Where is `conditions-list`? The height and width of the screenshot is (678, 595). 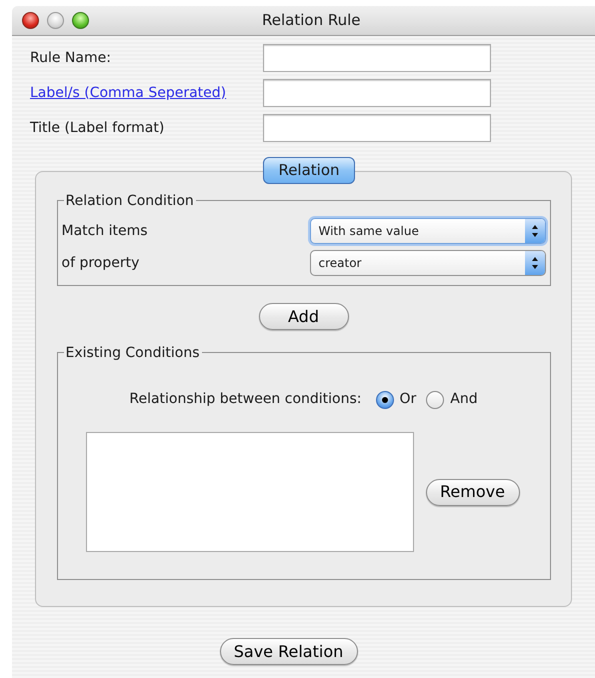
conditions-list is located at coordinates (250, 492).